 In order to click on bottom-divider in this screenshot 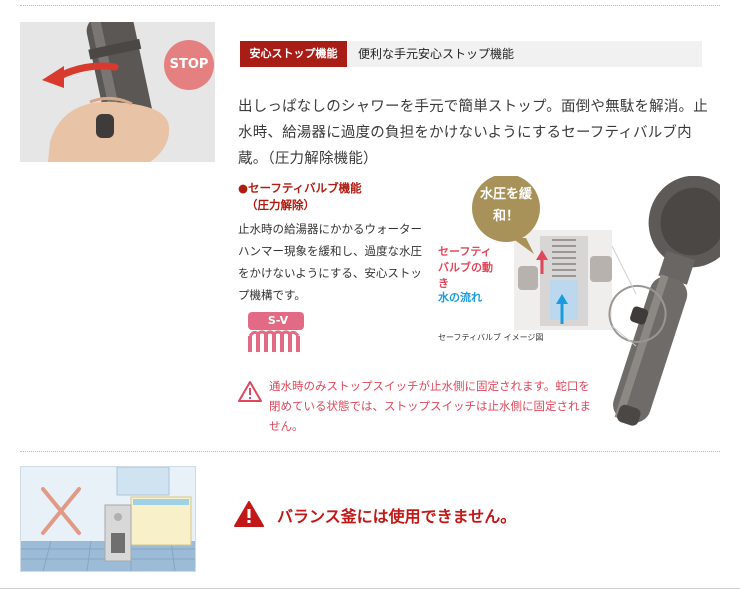, I will do `click(370, 588)`.